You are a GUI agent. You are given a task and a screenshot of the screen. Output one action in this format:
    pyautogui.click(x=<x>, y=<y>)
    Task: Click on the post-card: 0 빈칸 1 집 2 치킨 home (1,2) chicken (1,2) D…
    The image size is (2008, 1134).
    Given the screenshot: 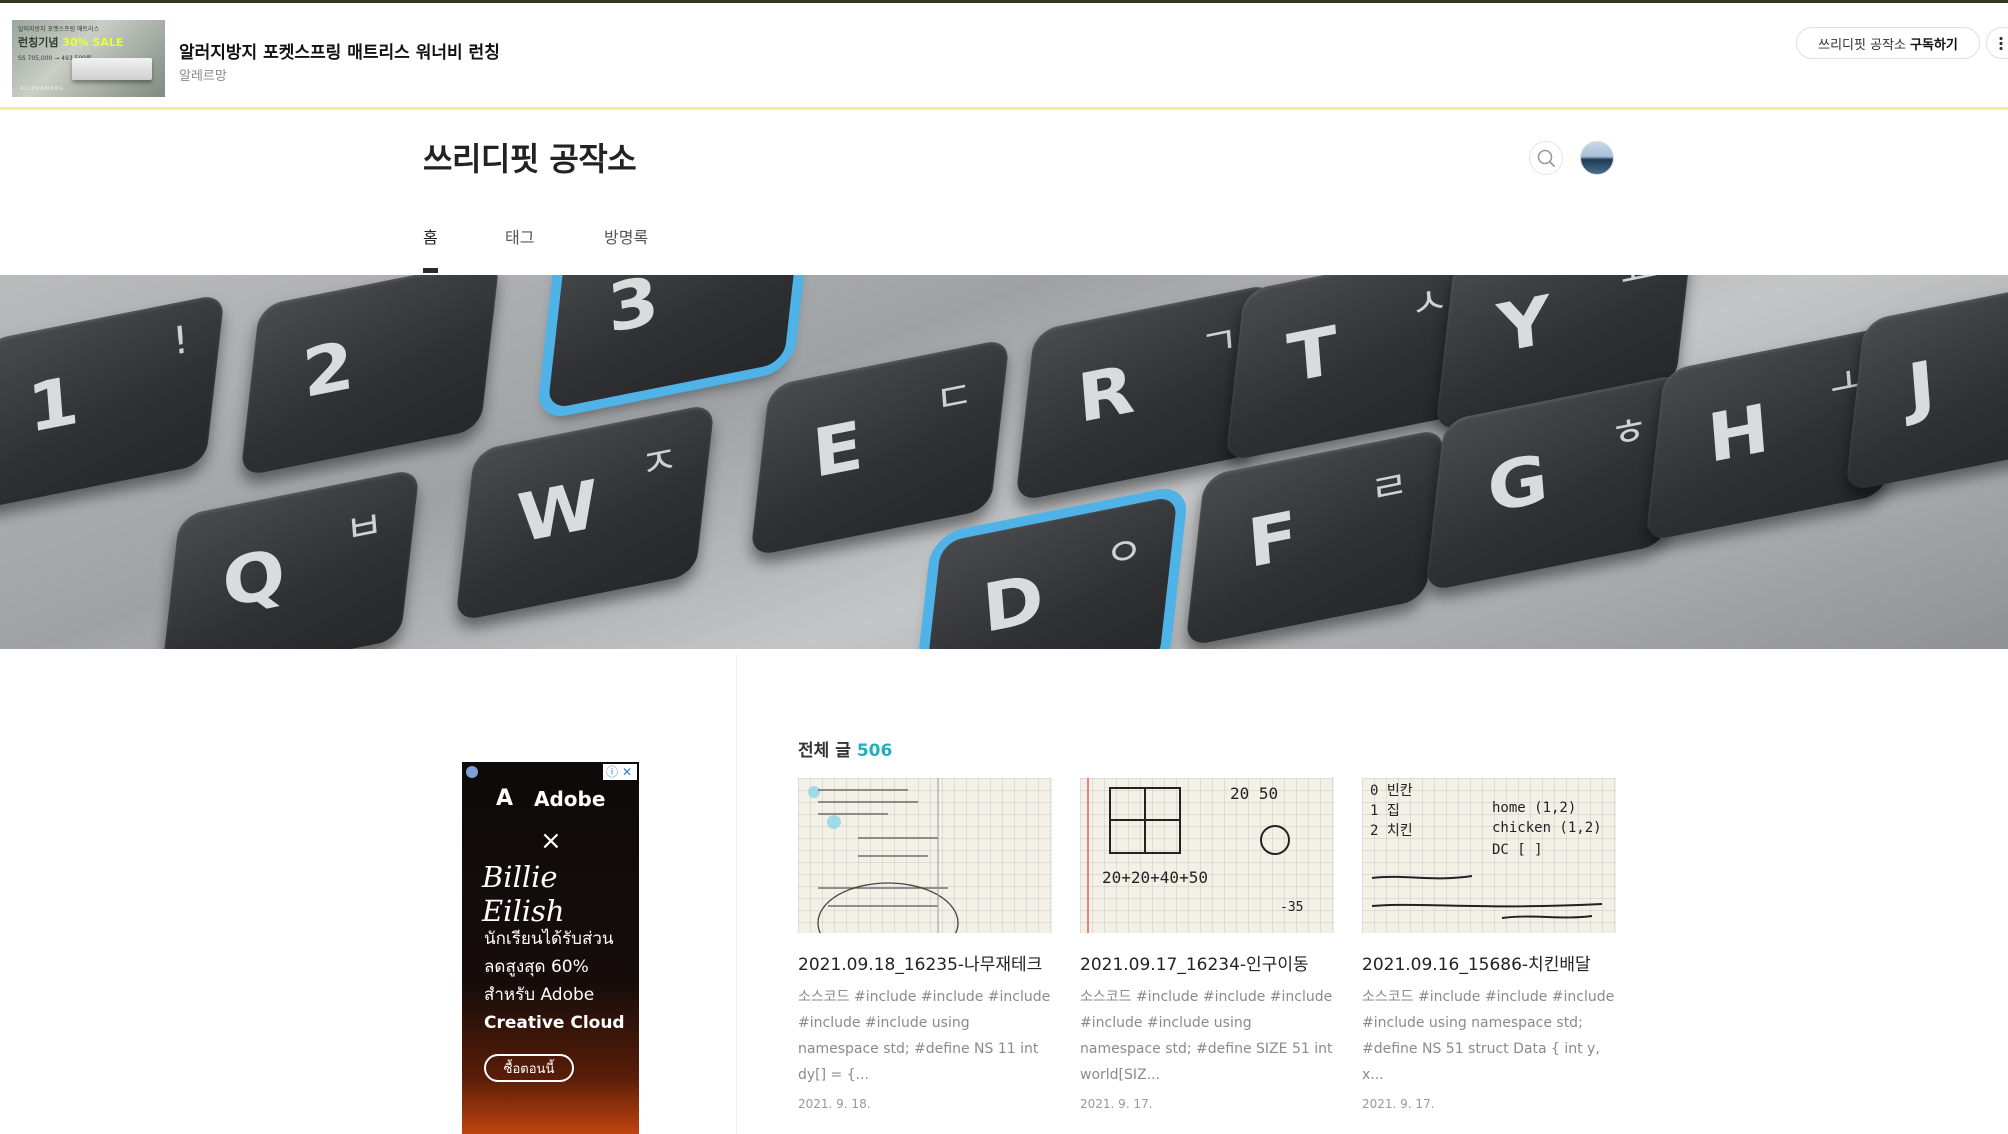 What is the action you would take?
    pyautogui.click(x=1489, y=944)
    